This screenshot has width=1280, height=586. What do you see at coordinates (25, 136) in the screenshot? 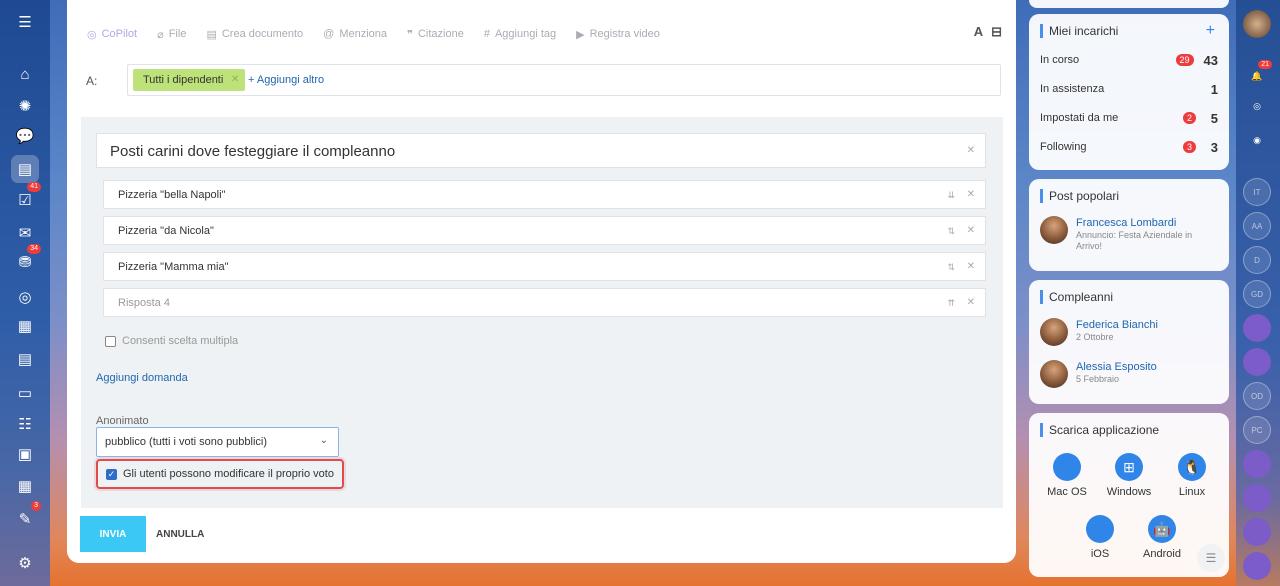
I see `chat-icon: 💬` at bounding box center [25, 136].